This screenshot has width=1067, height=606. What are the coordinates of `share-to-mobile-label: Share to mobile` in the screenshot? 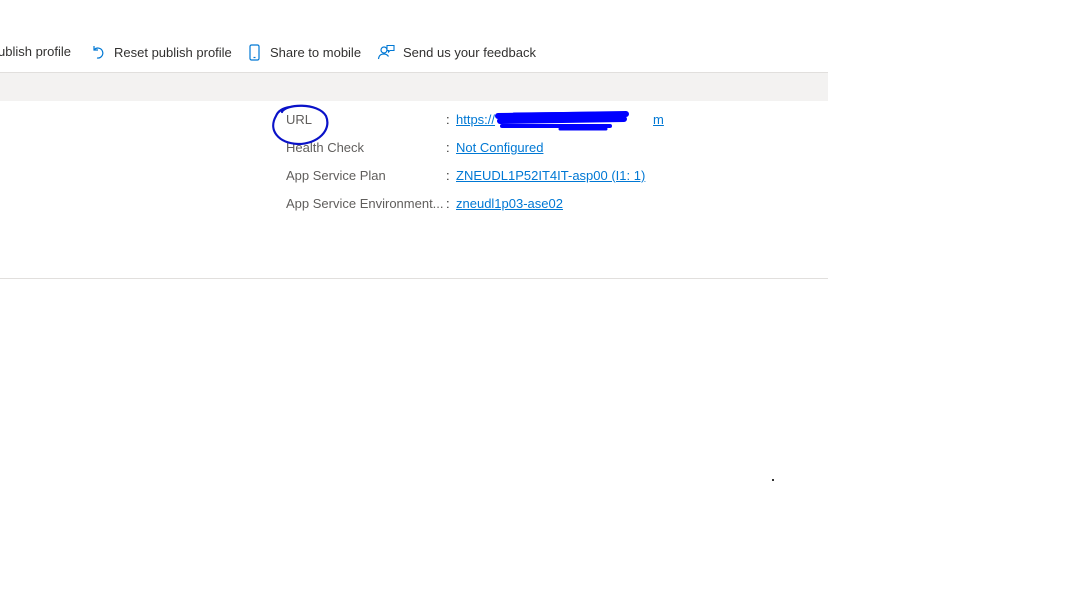 It's located at (316, 52).